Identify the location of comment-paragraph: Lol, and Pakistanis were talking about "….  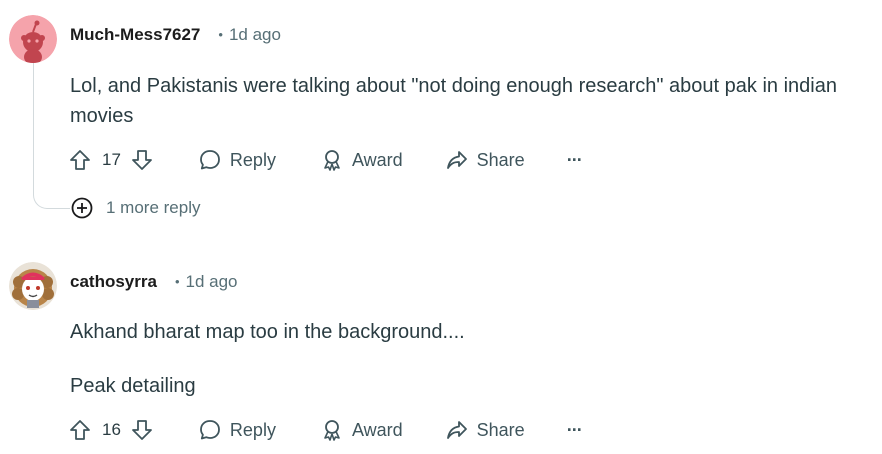
(453, 101).